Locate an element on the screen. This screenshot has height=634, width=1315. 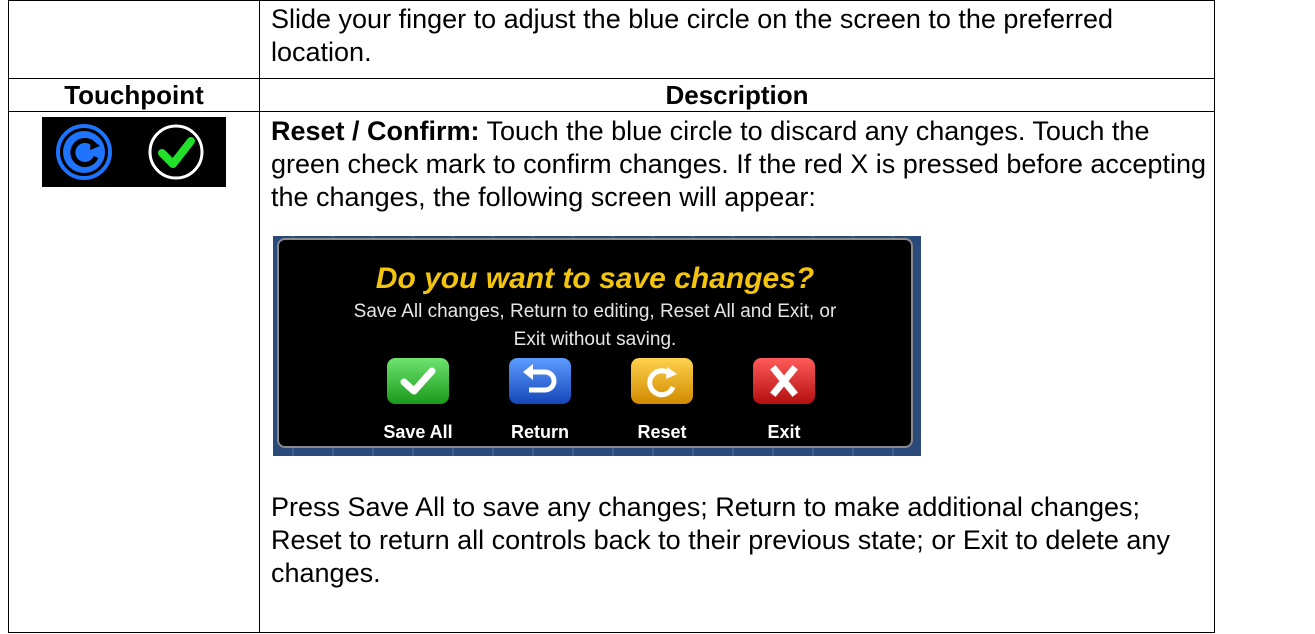
dialog-title: Do you want to save changes? is located at coordinates (595, 278).